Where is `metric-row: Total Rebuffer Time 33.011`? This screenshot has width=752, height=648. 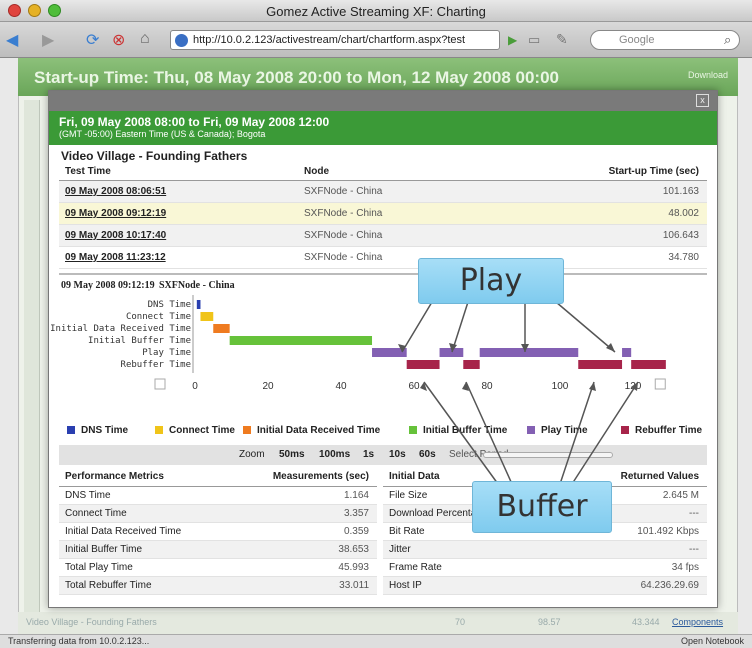 metric-row: Total Rebuffer Time 33.011 is located at coordinates (218, 586).